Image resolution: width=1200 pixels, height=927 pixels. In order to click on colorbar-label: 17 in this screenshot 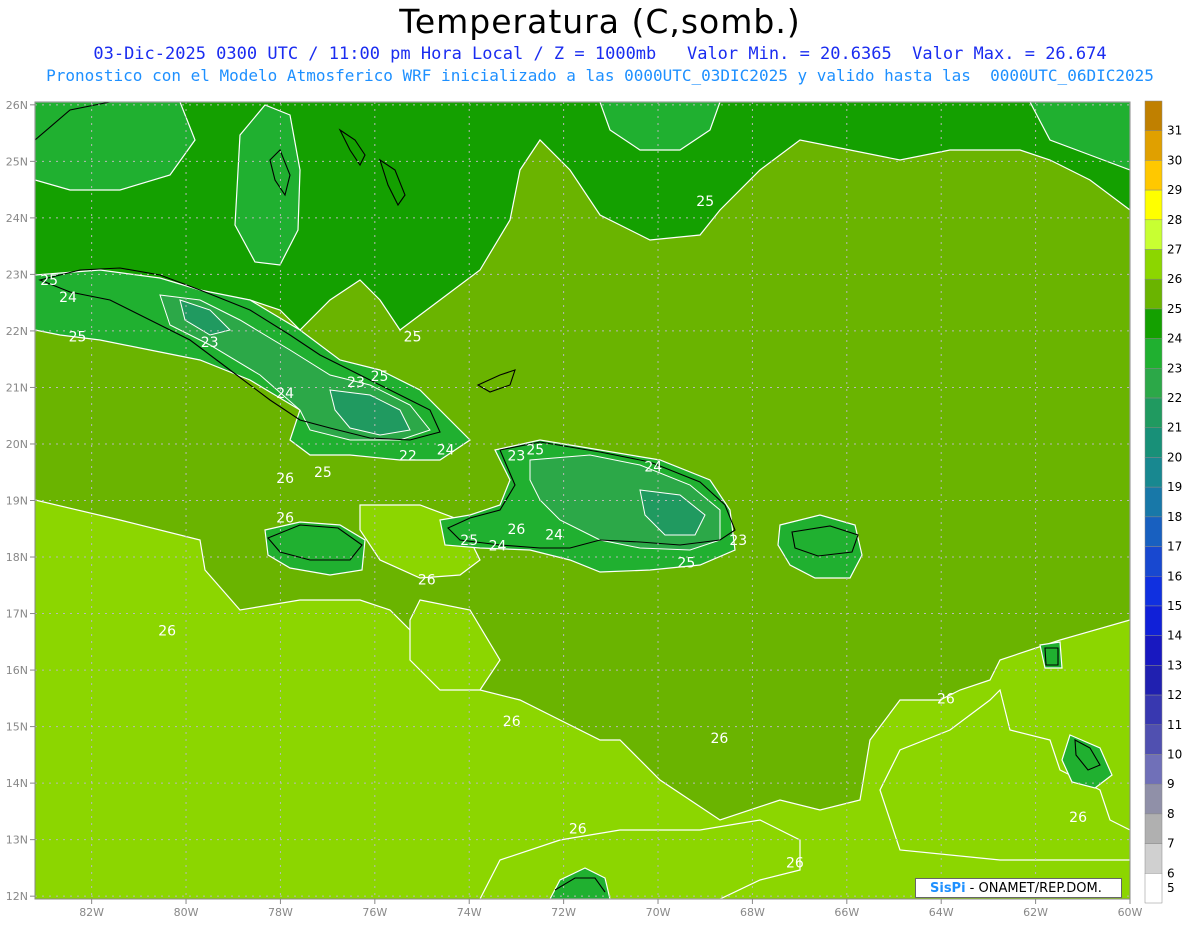, I will do `click(1174, 547)`.